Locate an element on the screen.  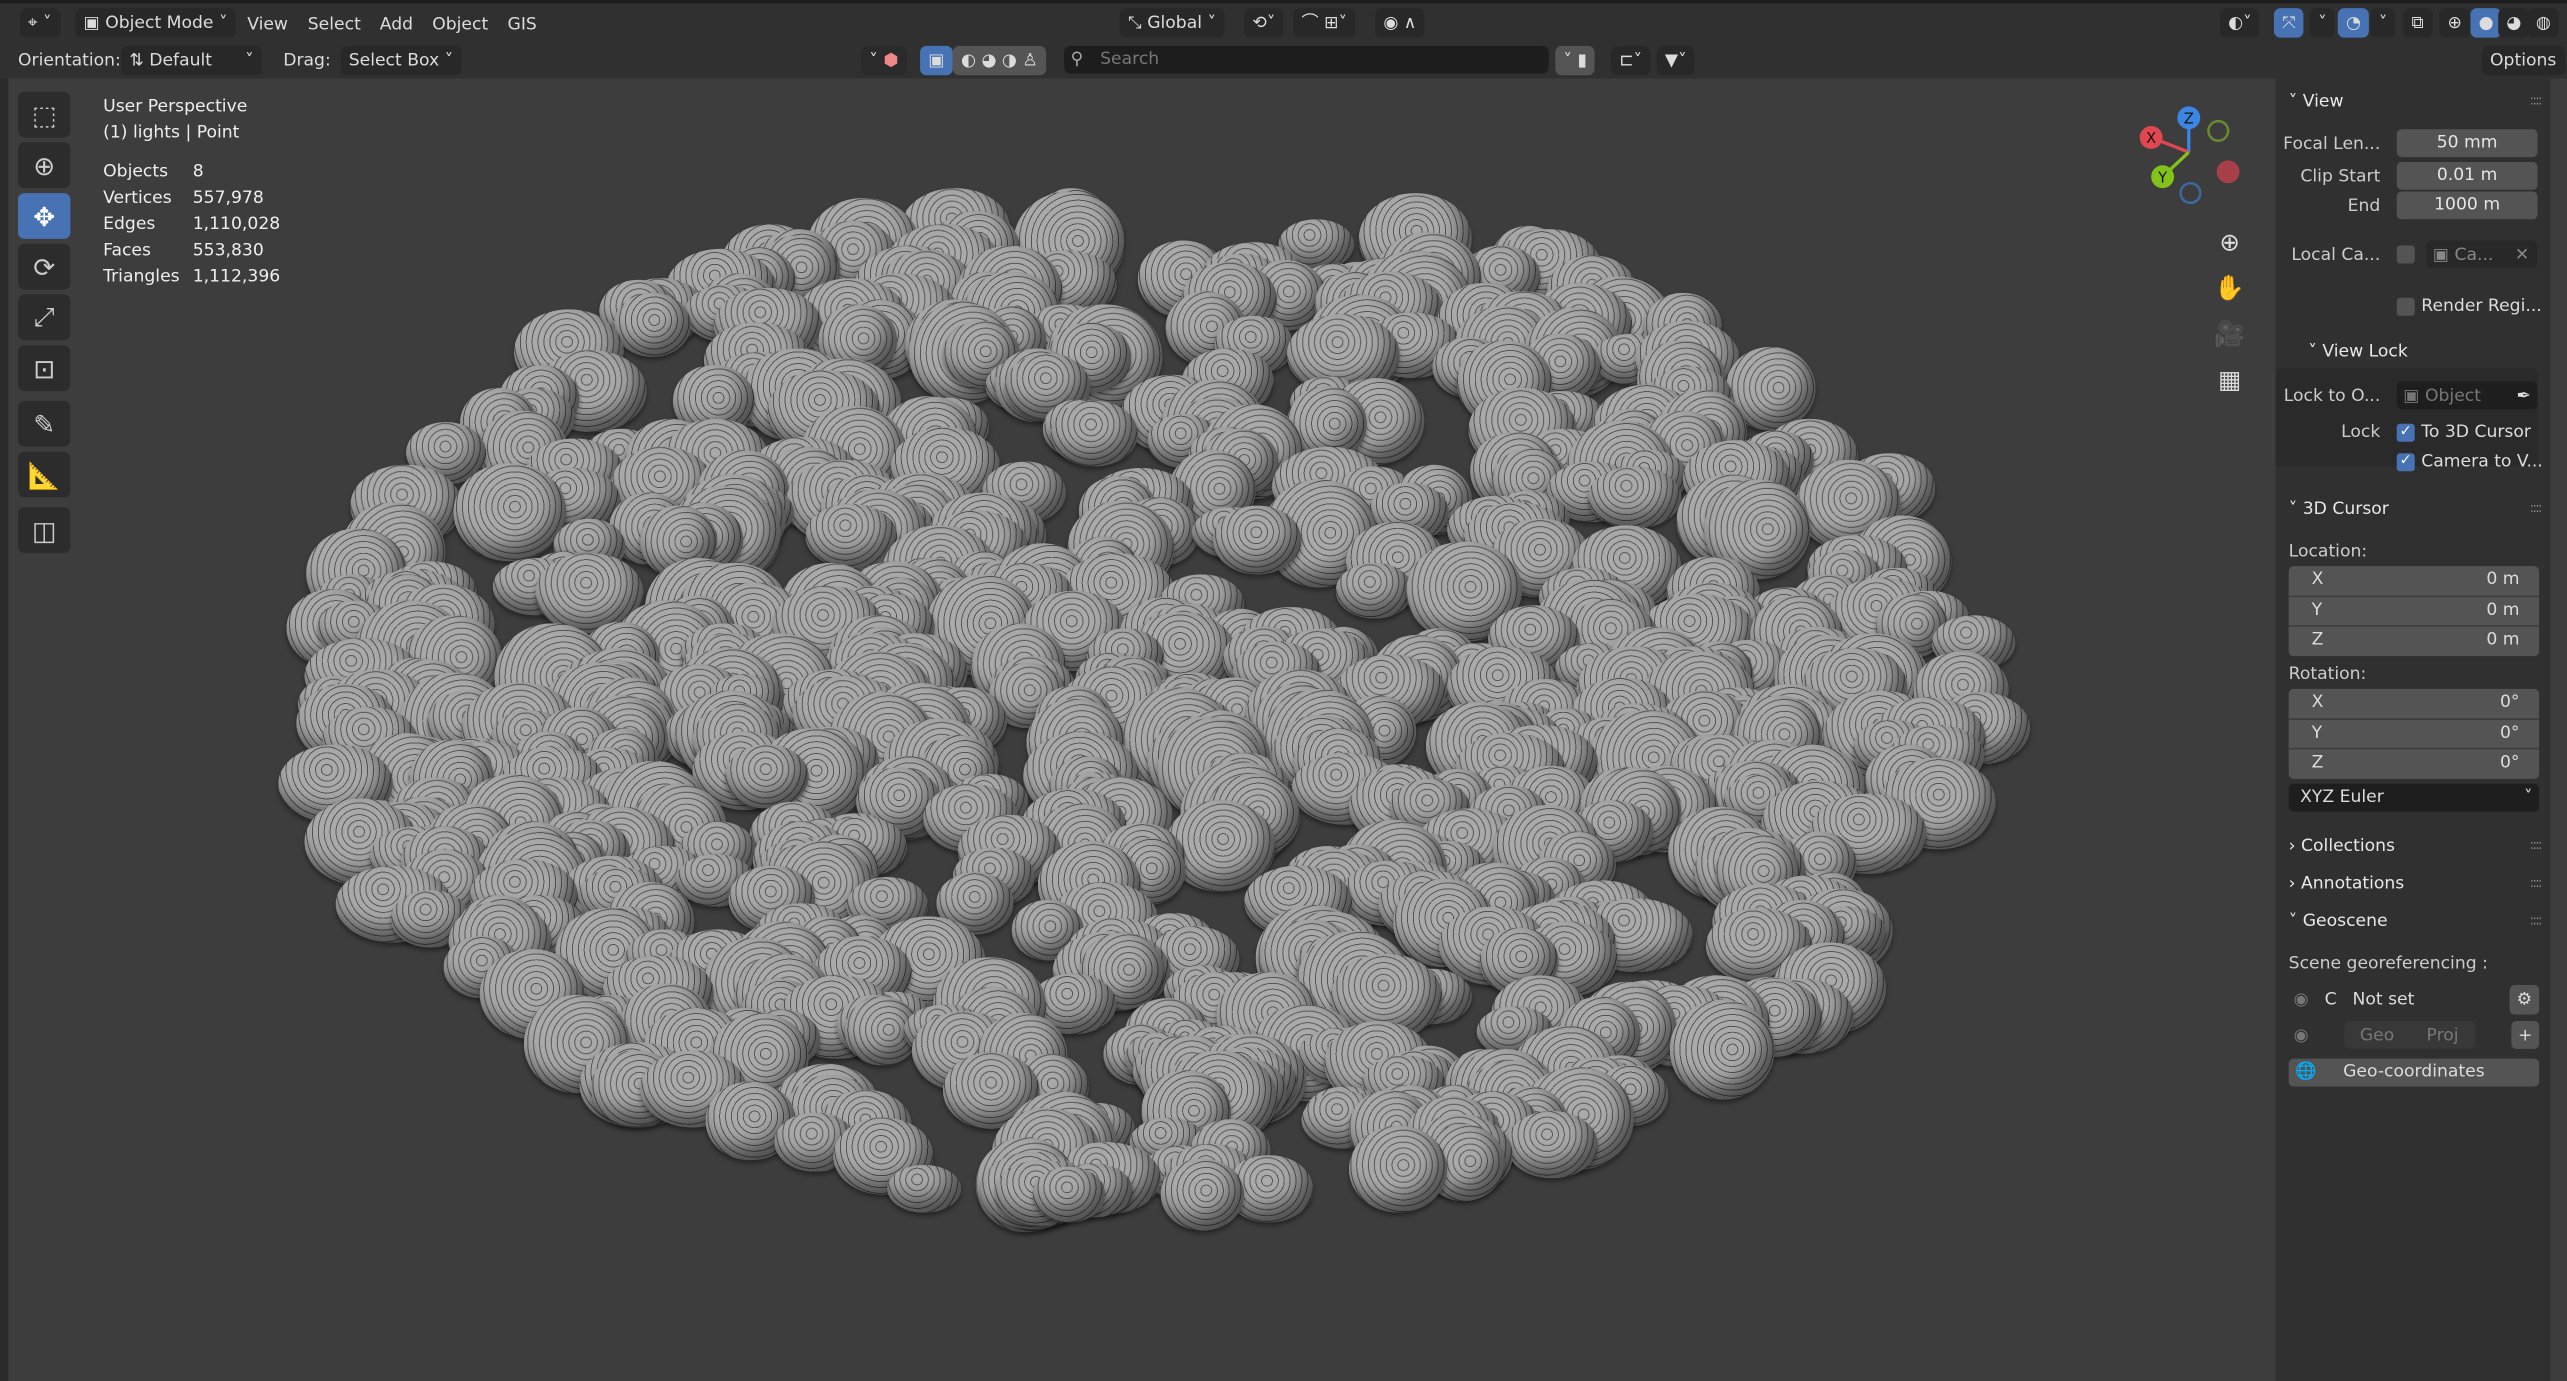
clip-end-field: 1000 m is located at coordinates (2467, 205).